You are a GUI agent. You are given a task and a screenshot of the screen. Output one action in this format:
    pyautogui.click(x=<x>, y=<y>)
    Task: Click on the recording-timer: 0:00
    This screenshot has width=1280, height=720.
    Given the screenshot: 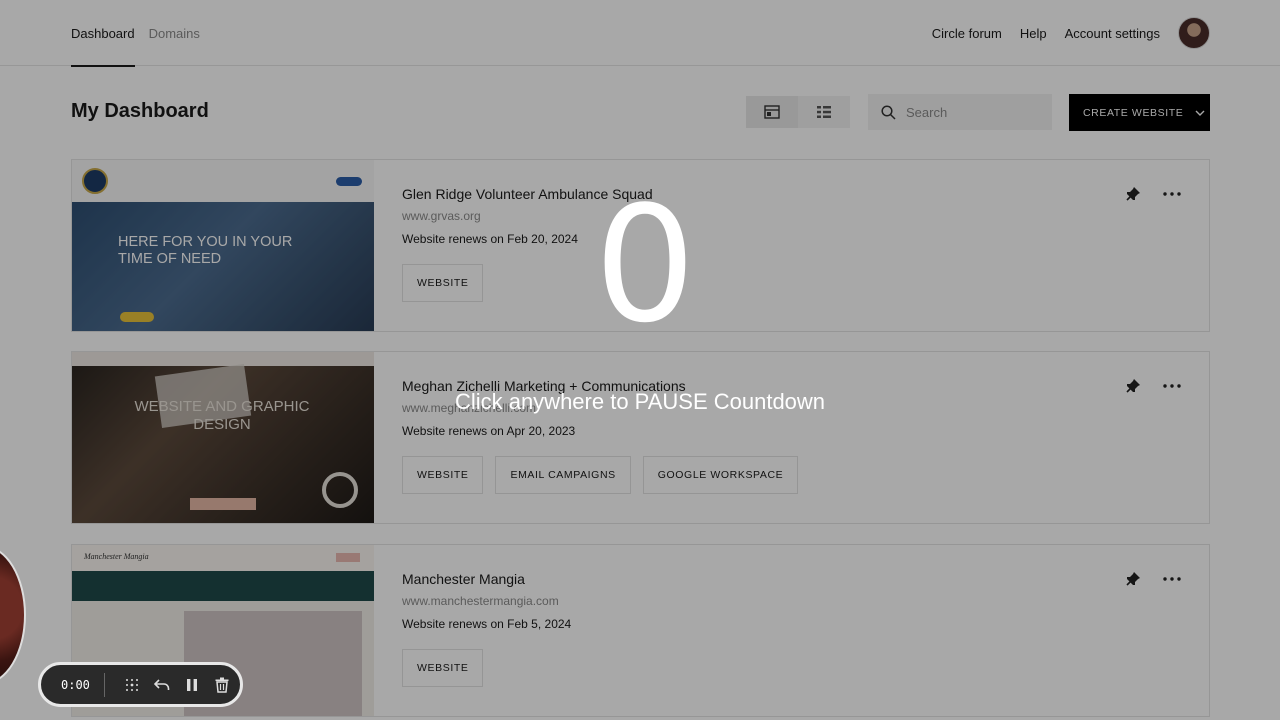 What is the action you would take?
    pyautogui.click(x=75, y=684)
    